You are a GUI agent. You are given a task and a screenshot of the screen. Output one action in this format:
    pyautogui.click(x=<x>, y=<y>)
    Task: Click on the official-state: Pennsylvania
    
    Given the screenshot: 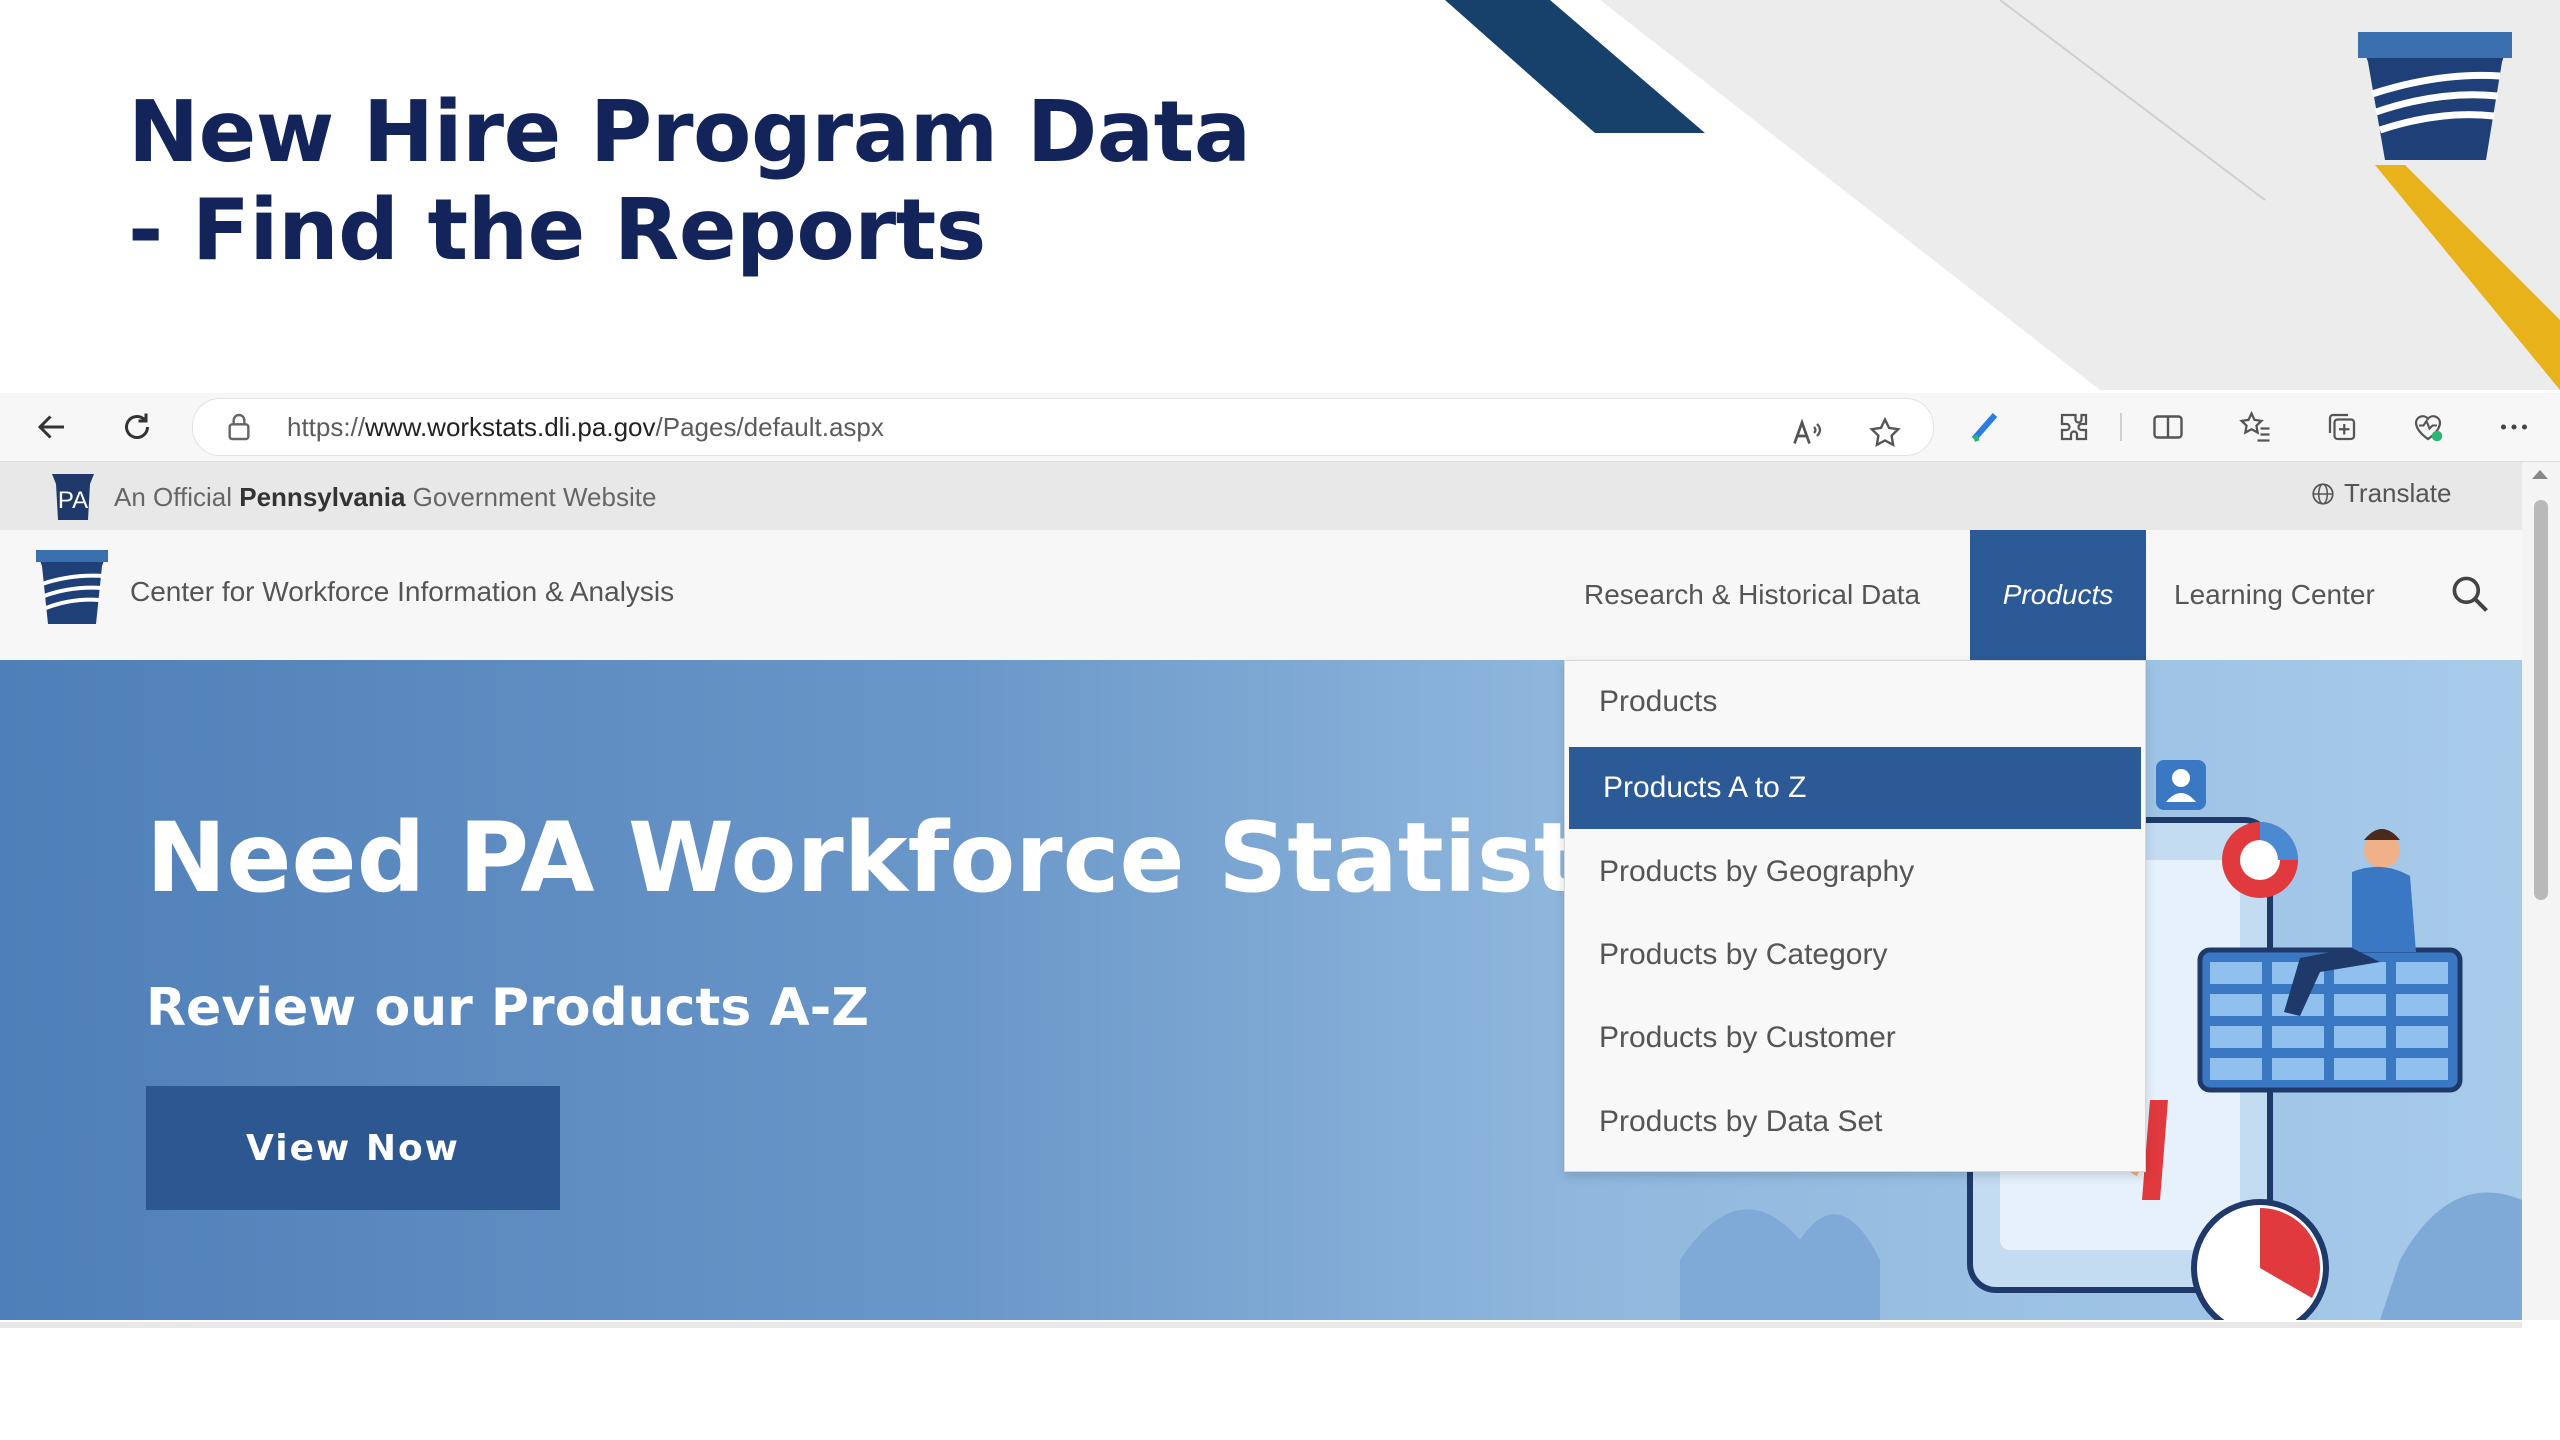 What is the action you would take?
    pyautogui.click(x=322, y=497)
    